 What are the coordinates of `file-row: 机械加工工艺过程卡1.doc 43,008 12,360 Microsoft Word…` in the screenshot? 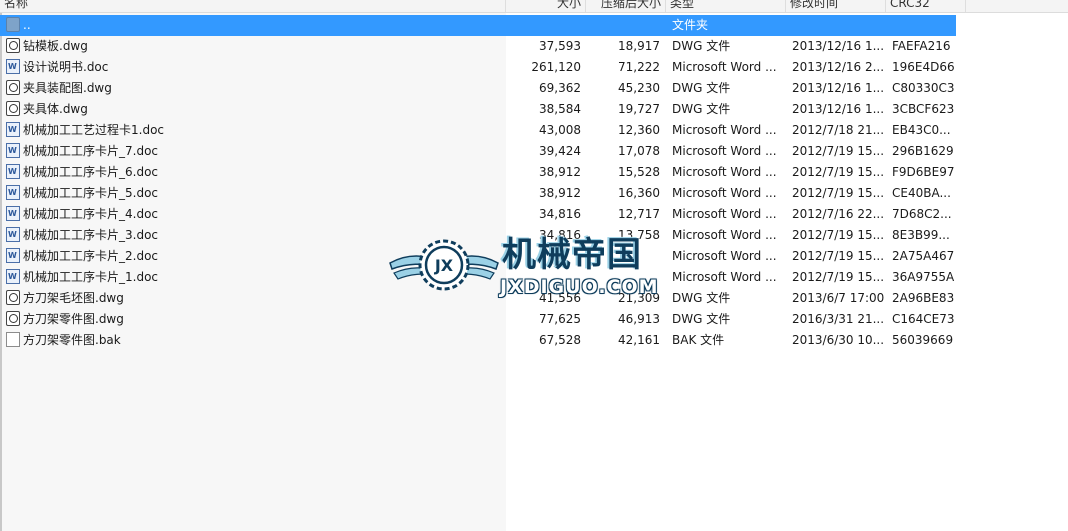 It's located at (534, 130).